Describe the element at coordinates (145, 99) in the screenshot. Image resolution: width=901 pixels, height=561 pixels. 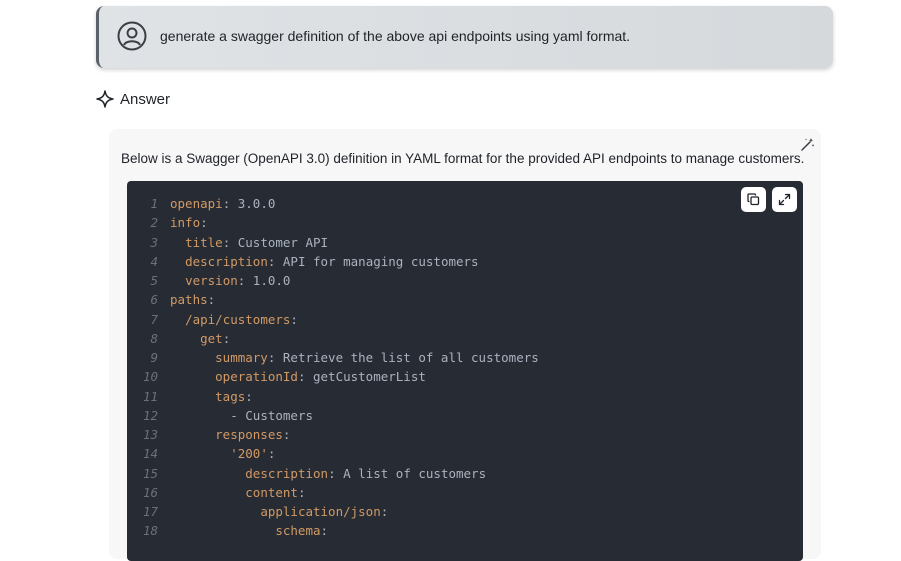
I see `answer-title: Answer` at that location.